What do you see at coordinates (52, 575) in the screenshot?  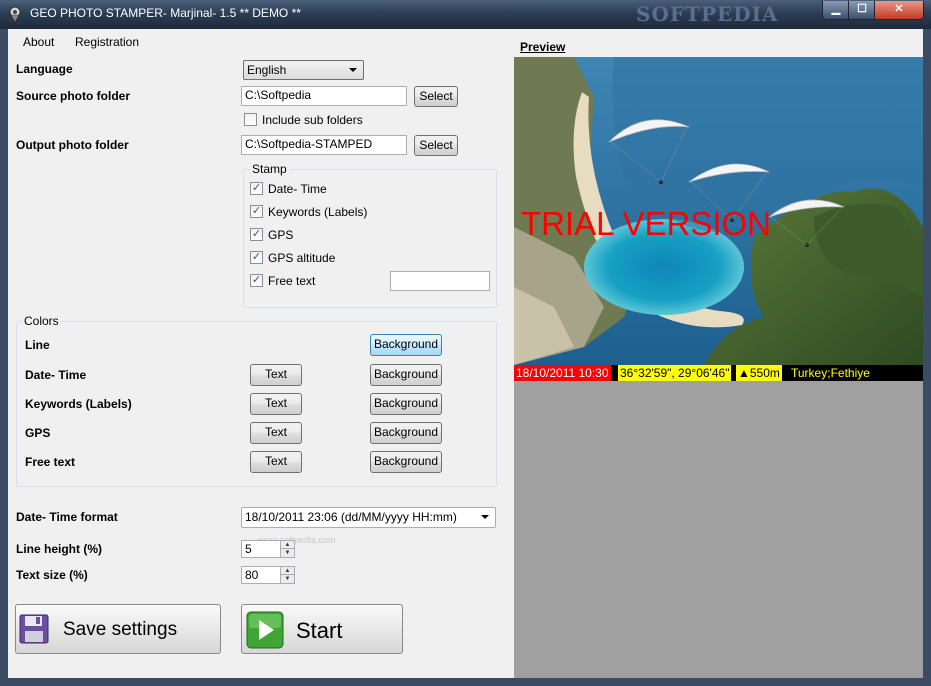 I see `text-size-label: Text size (%)` at bounding box center [52, 575].